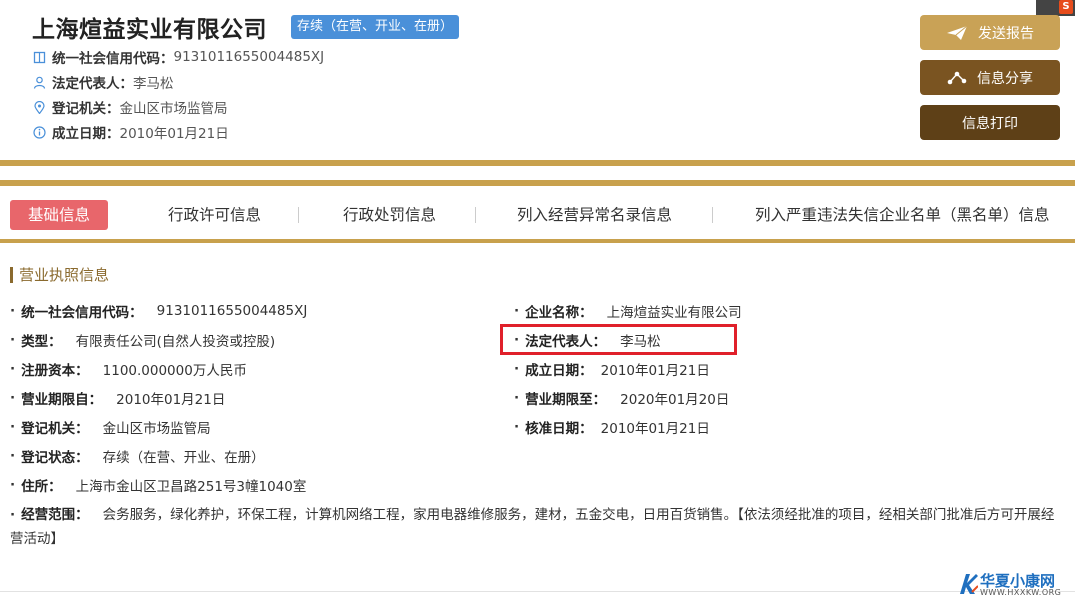 The image size is (1075, 599). I want to click on watermark-logo-icon, so click(968, 584).